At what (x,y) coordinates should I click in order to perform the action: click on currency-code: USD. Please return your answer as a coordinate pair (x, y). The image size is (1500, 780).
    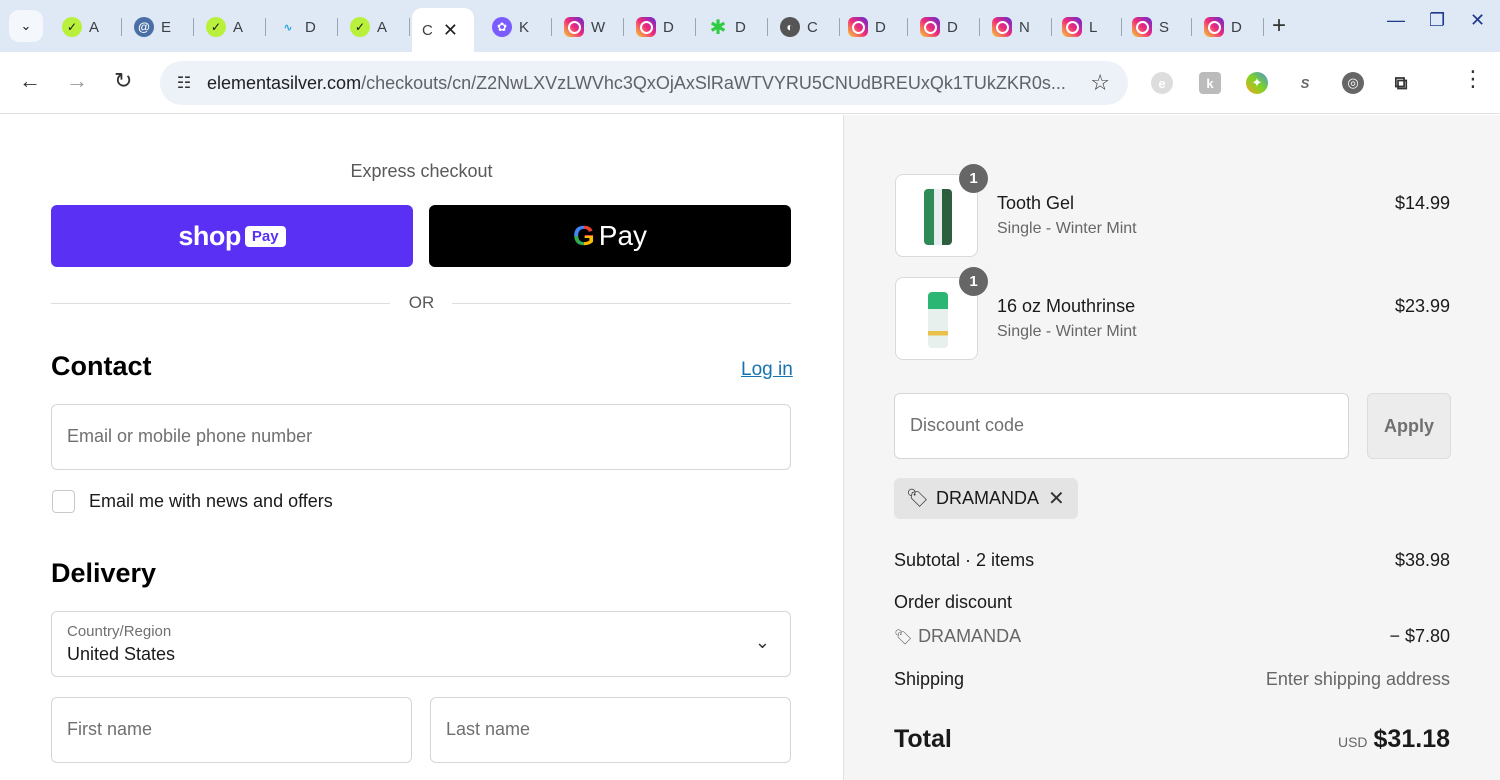
    Looking at the image, I should click on (1352, 742).